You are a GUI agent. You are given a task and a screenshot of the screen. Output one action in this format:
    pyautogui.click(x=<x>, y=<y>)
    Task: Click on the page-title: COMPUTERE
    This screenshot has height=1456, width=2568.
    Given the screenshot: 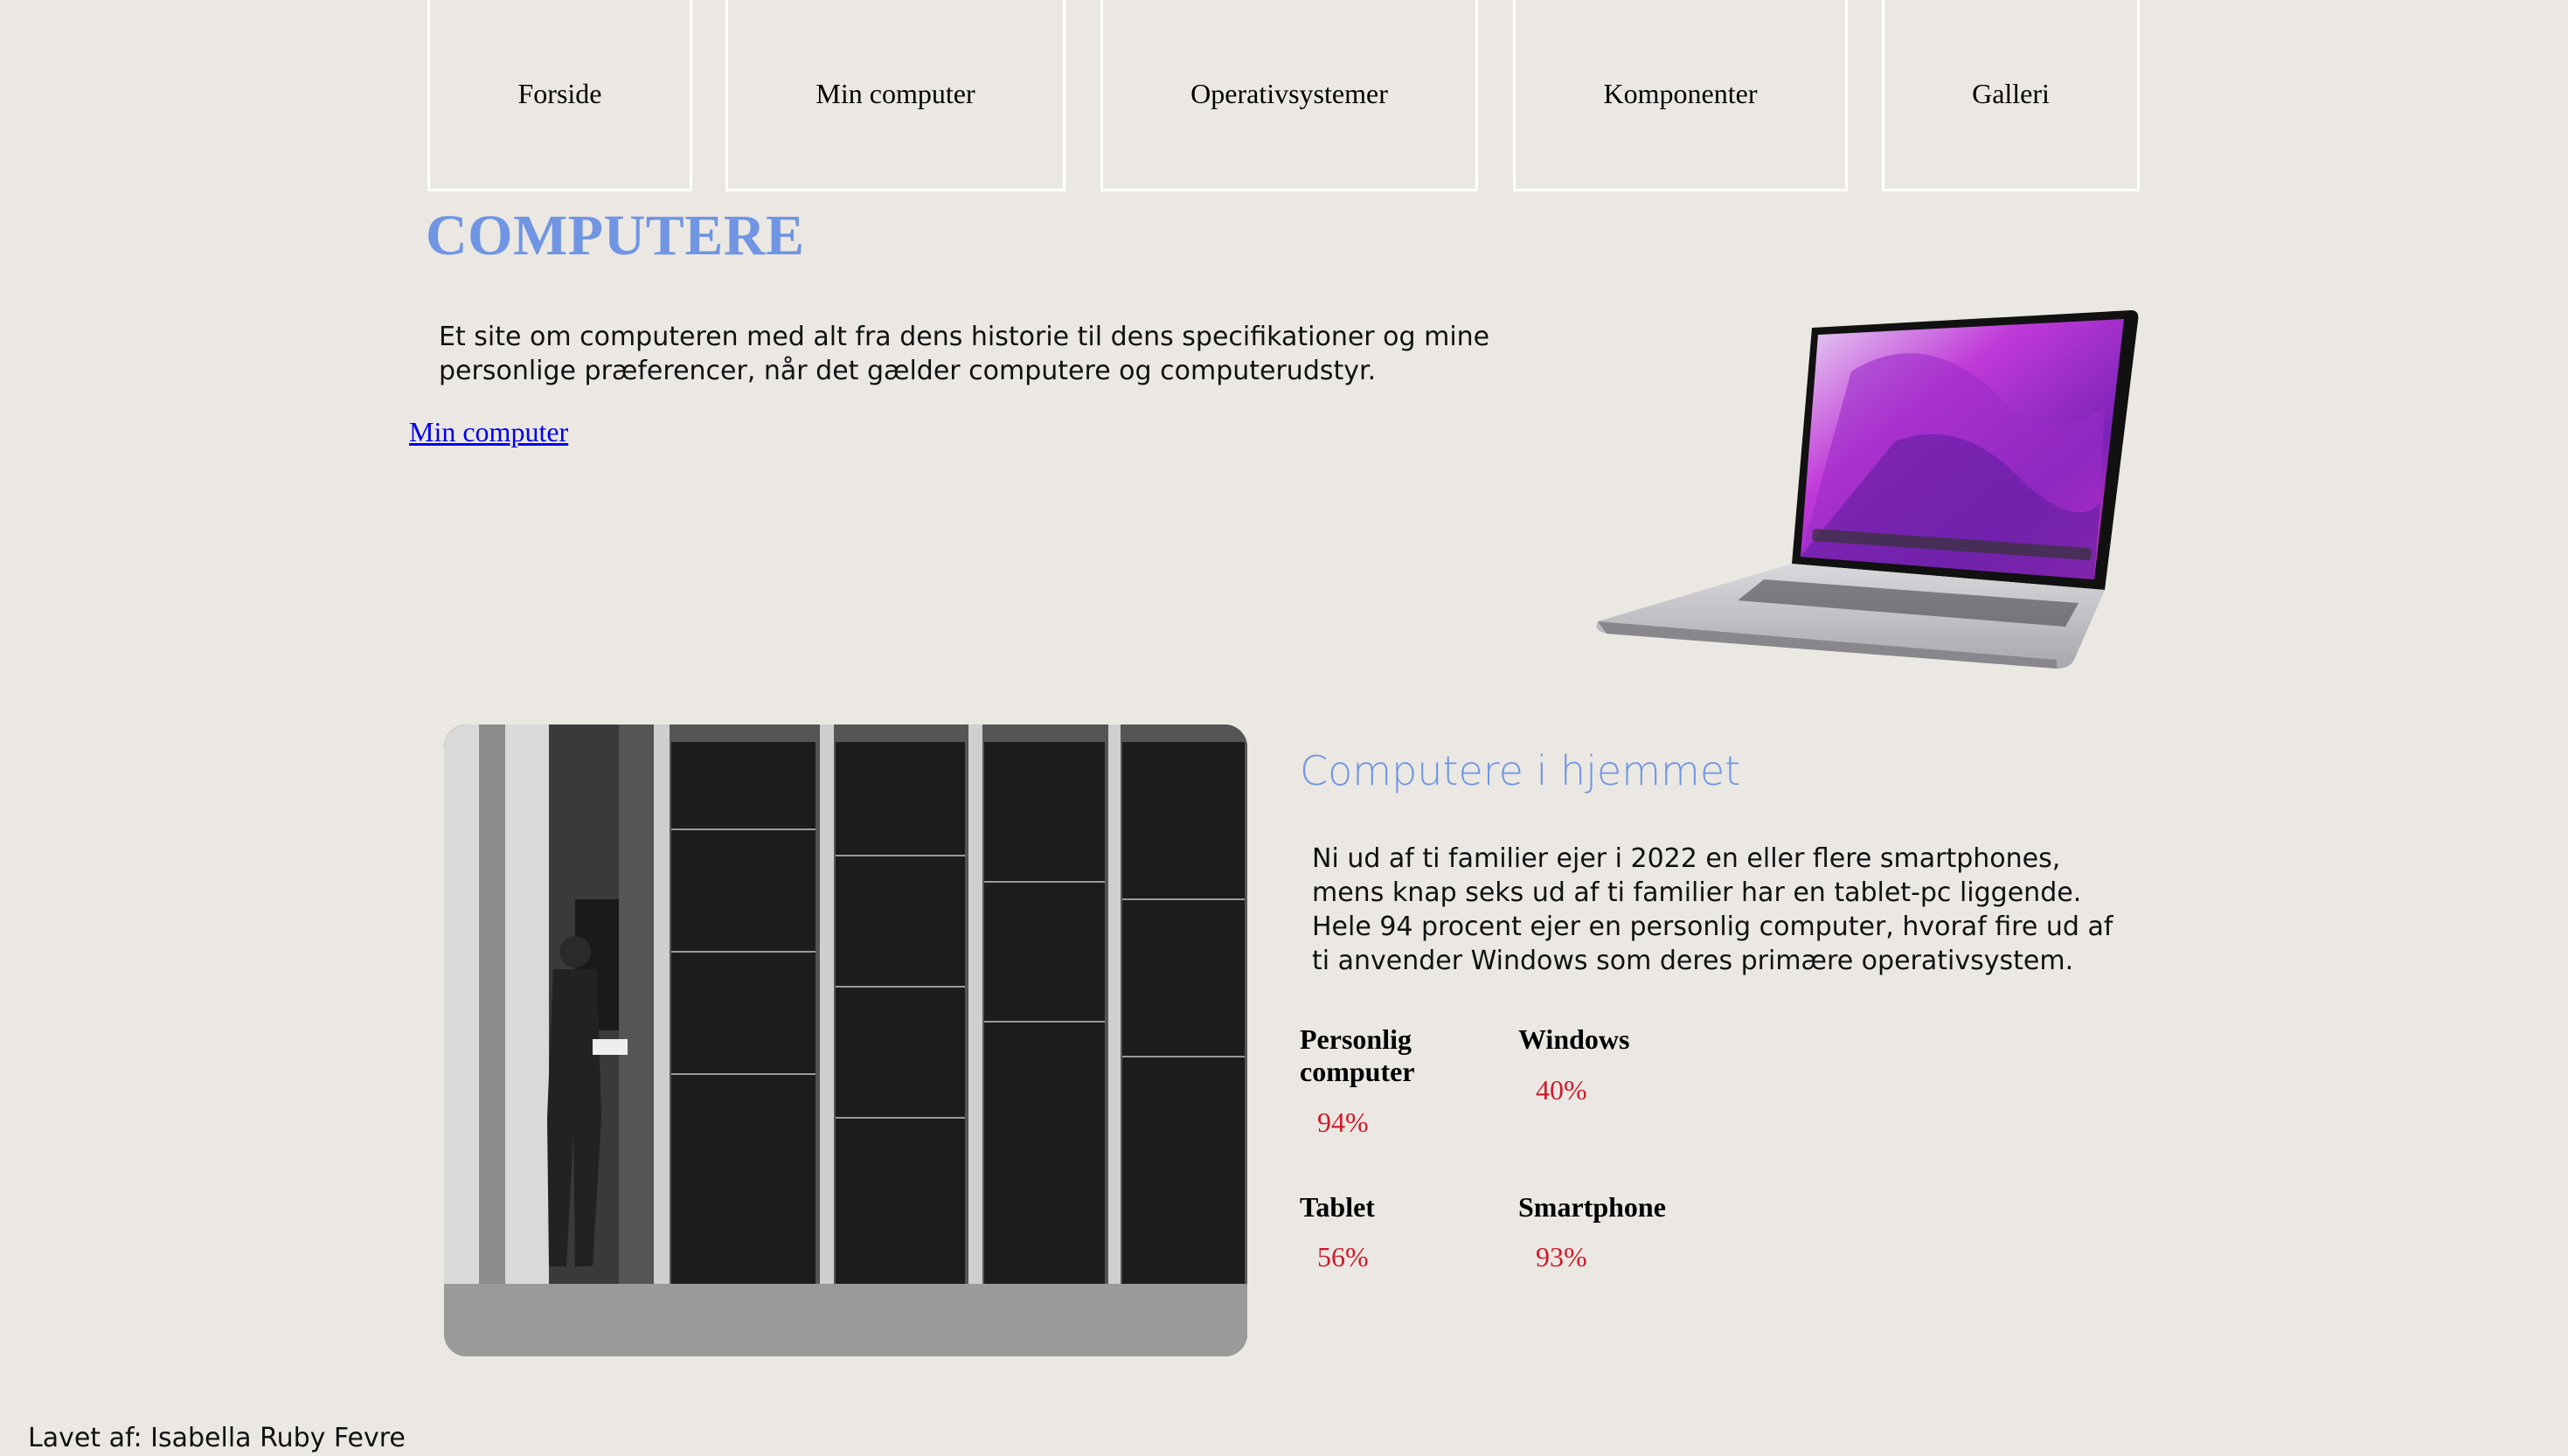 What is the action you would take?
    pyautogui.click(x=615, y=235)
    